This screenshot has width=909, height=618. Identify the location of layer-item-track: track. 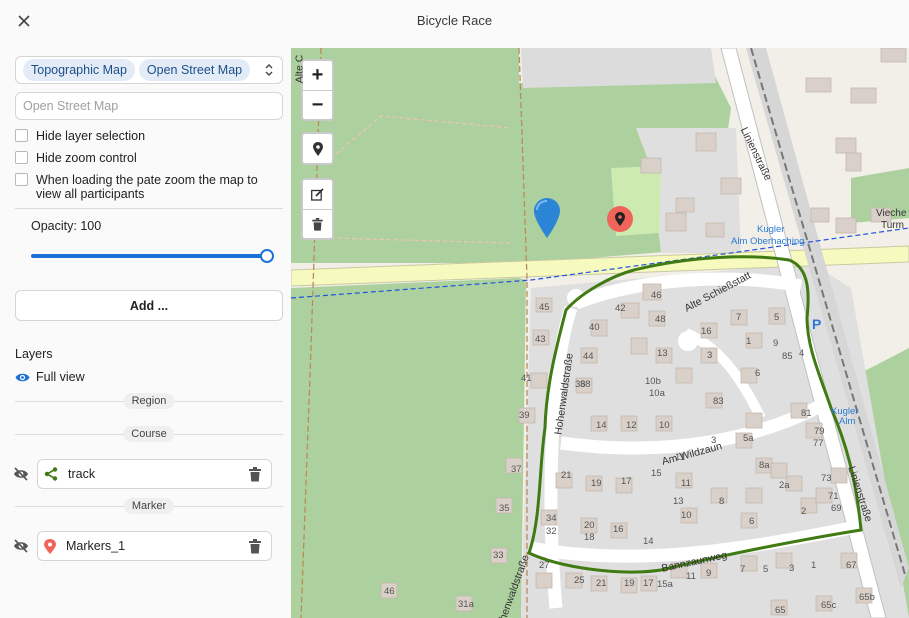
(154, 474).